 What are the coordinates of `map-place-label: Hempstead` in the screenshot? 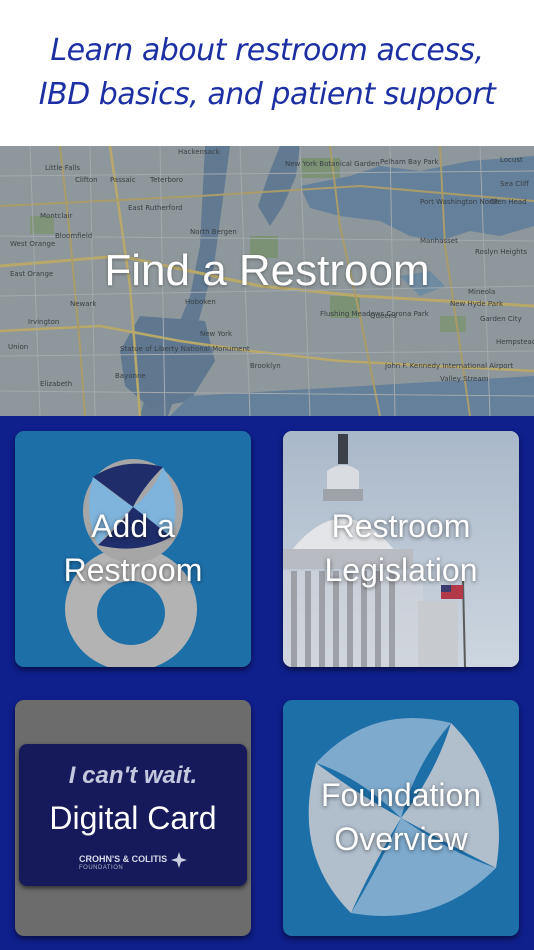 It's located at (515, 342).